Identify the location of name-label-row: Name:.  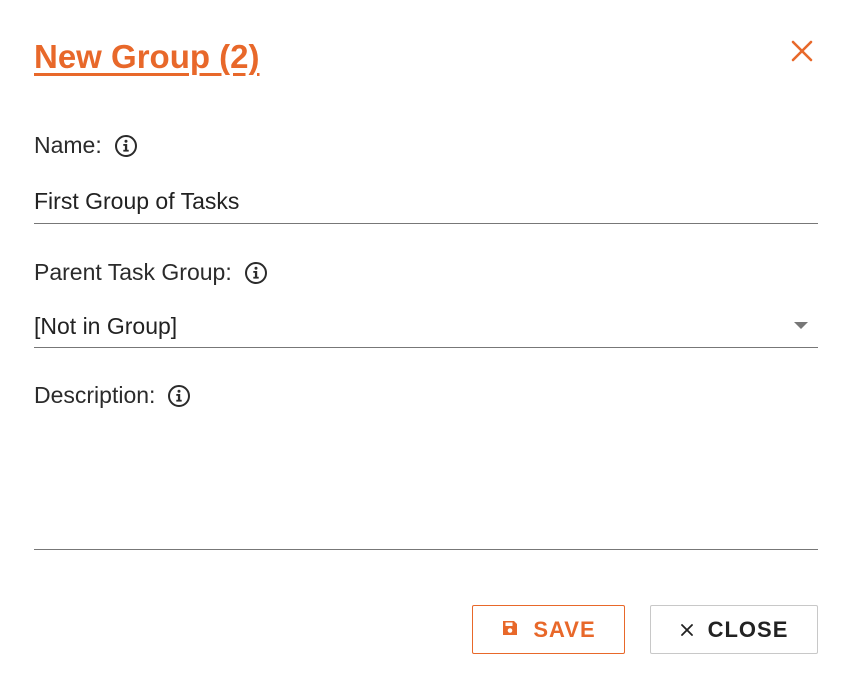
(86, 145).